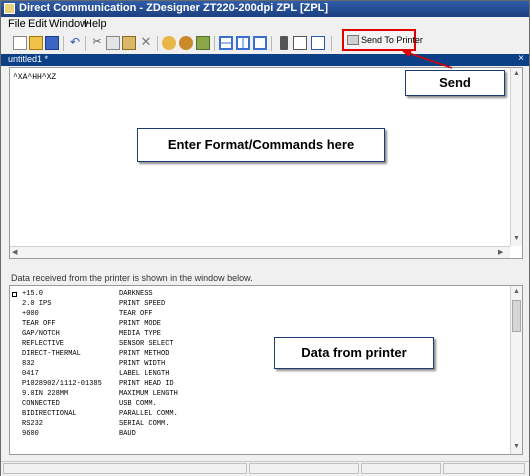 The height and width of the screenshot is (476, 530). I want to click on printer-data-value: +000, so click(30, 314).